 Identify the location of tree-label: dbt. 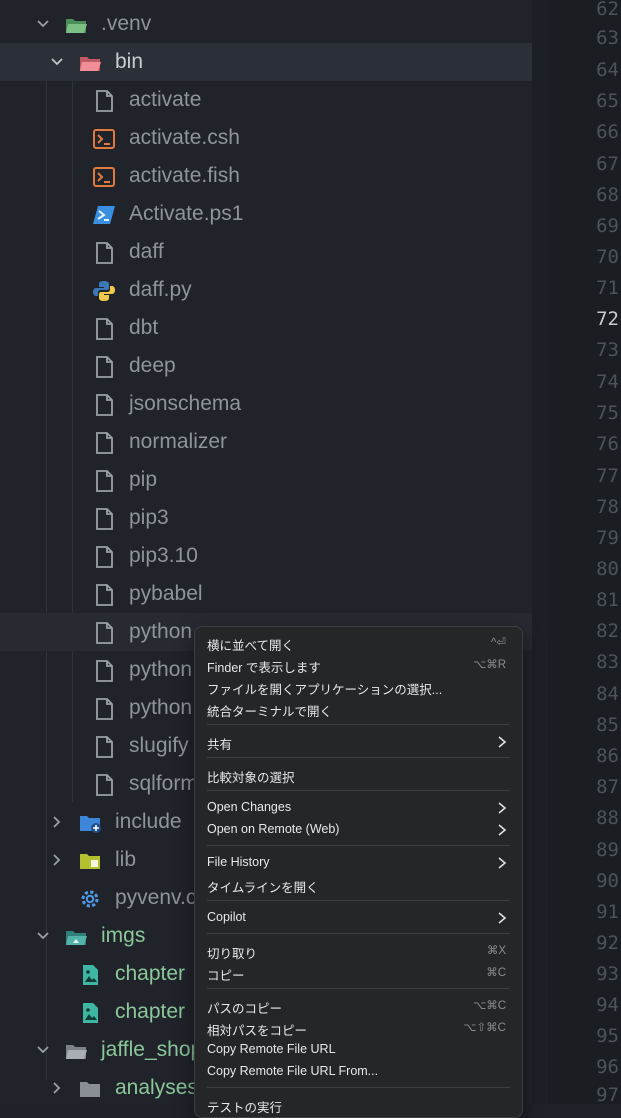
(144, 327).